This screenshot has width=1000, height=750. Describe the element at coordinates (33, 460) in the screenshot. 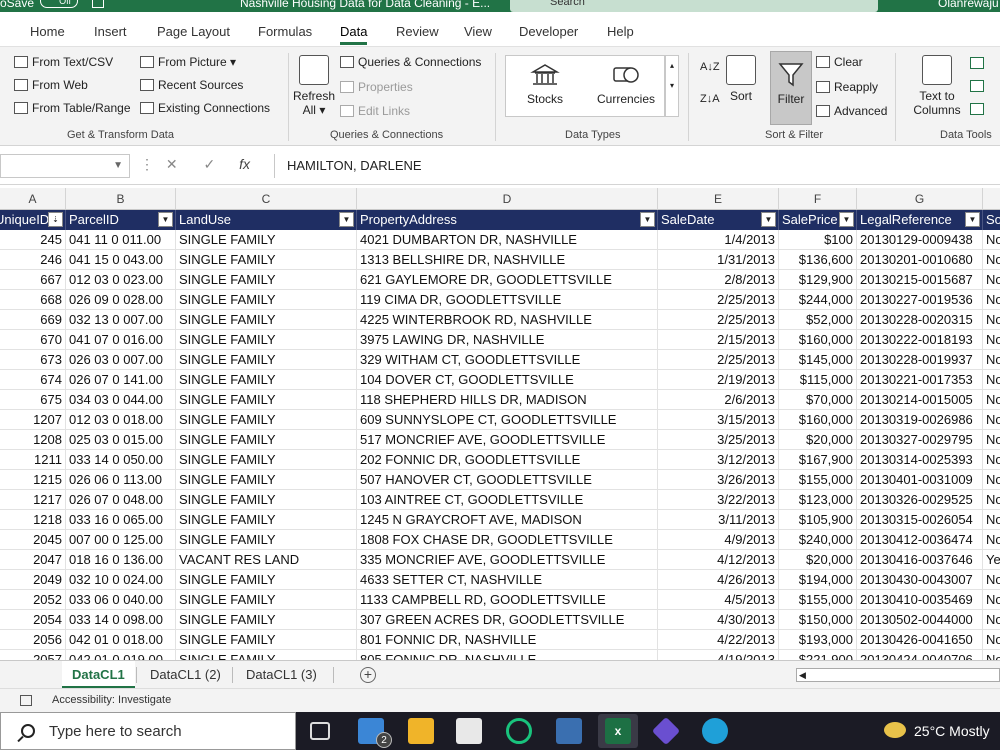

I see `table-cell: 1211` at that location.